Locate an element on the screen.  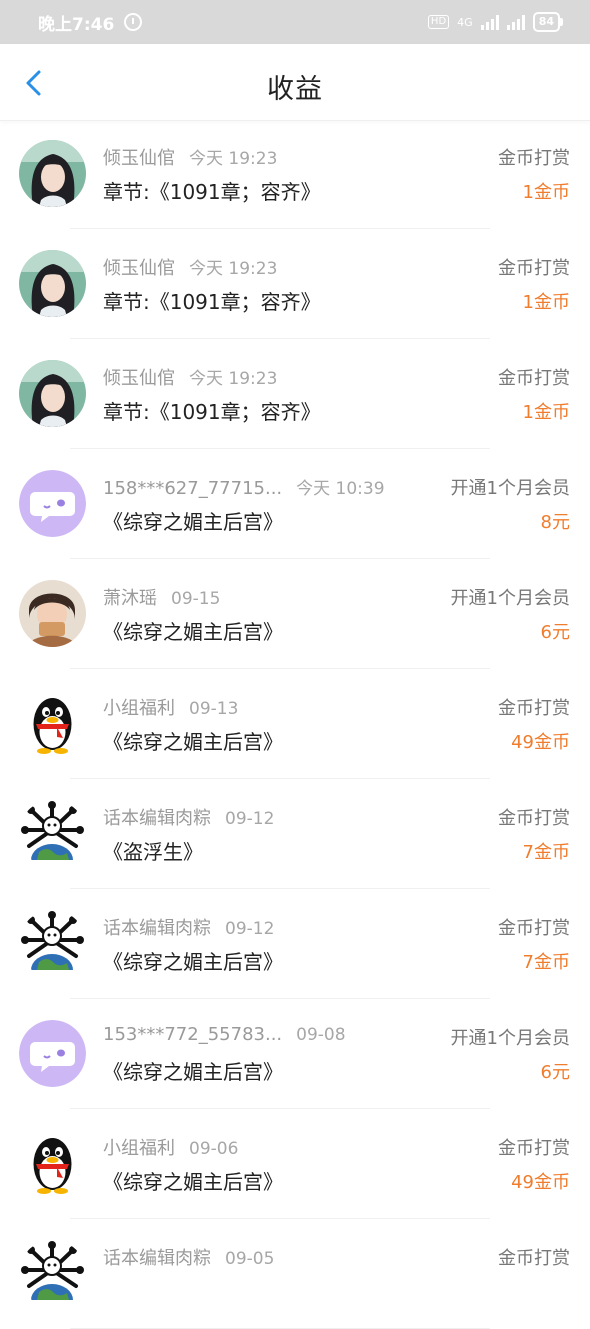
battery-level: 84 is located at coordinates (546, 21).